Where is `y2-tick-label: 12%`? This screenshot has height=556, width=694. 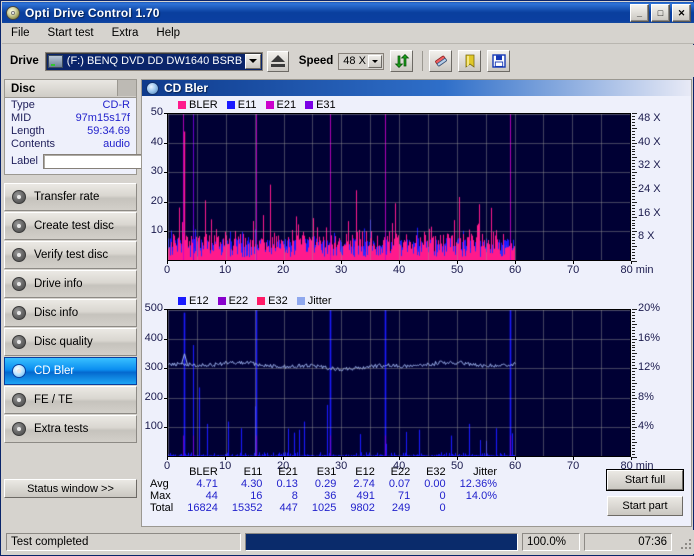 y2-tick-label: 12% is located at coordinates (649, 367).